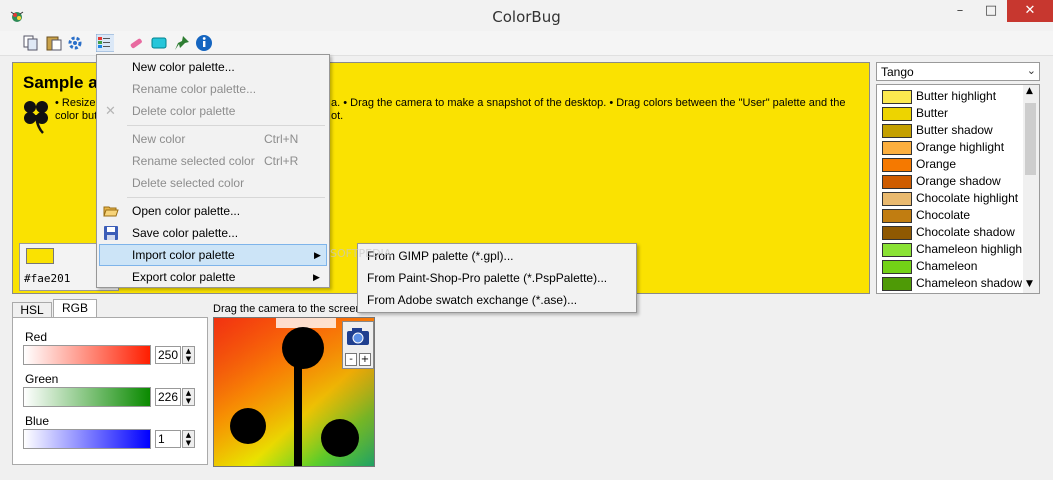 This screenshot has width=1053, height=480. I want to click on blue-value-input: 1, so click(168, 439).